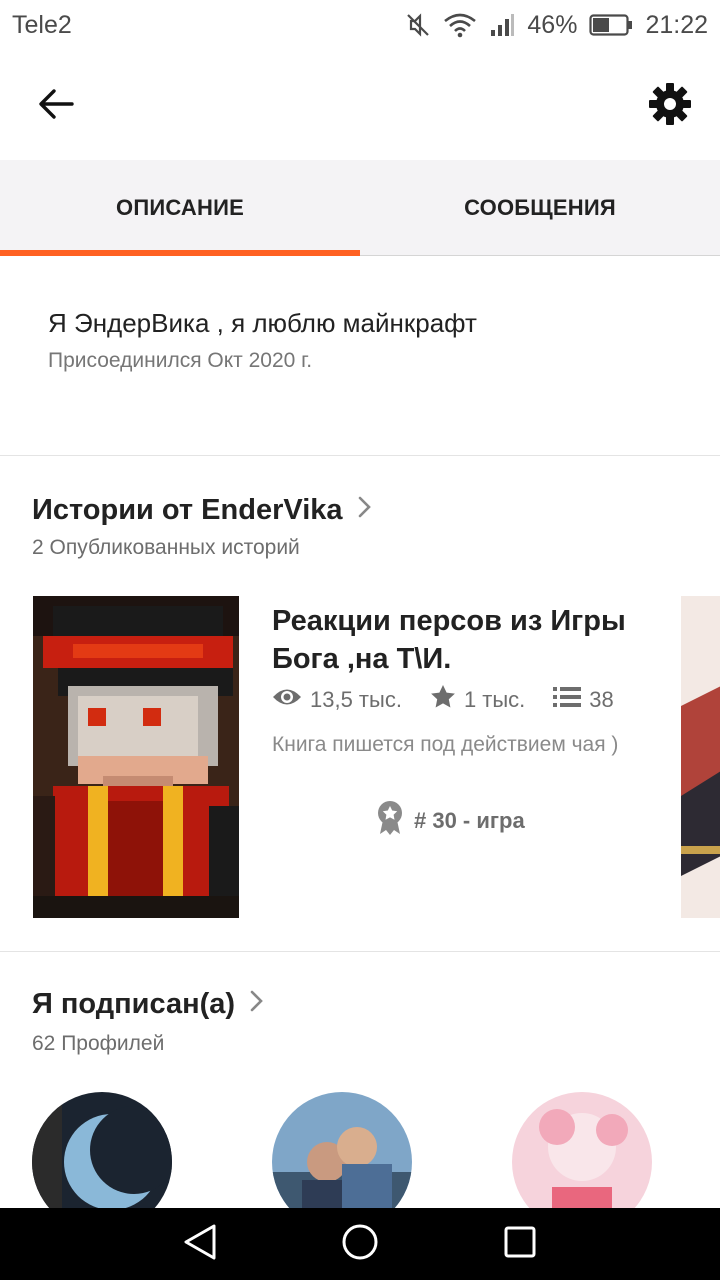  What do you see at coordinates (567, 700) in the screenshot?
I see `list-icon` at bounding box center [567, 700].